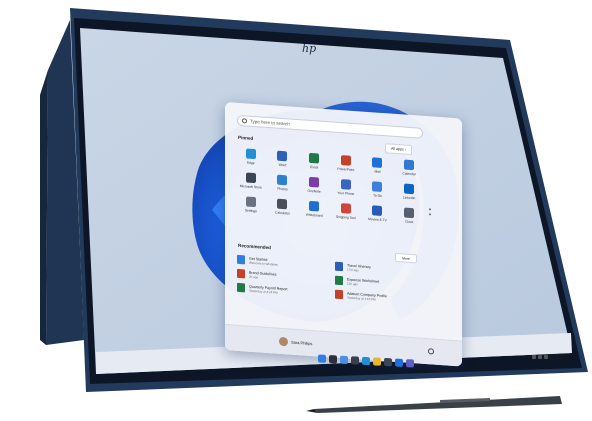  Describe the element at coordinates (381, 283) in the screenshot. I see `recommended-item: Expense Worksheet 12h ago` at that location.